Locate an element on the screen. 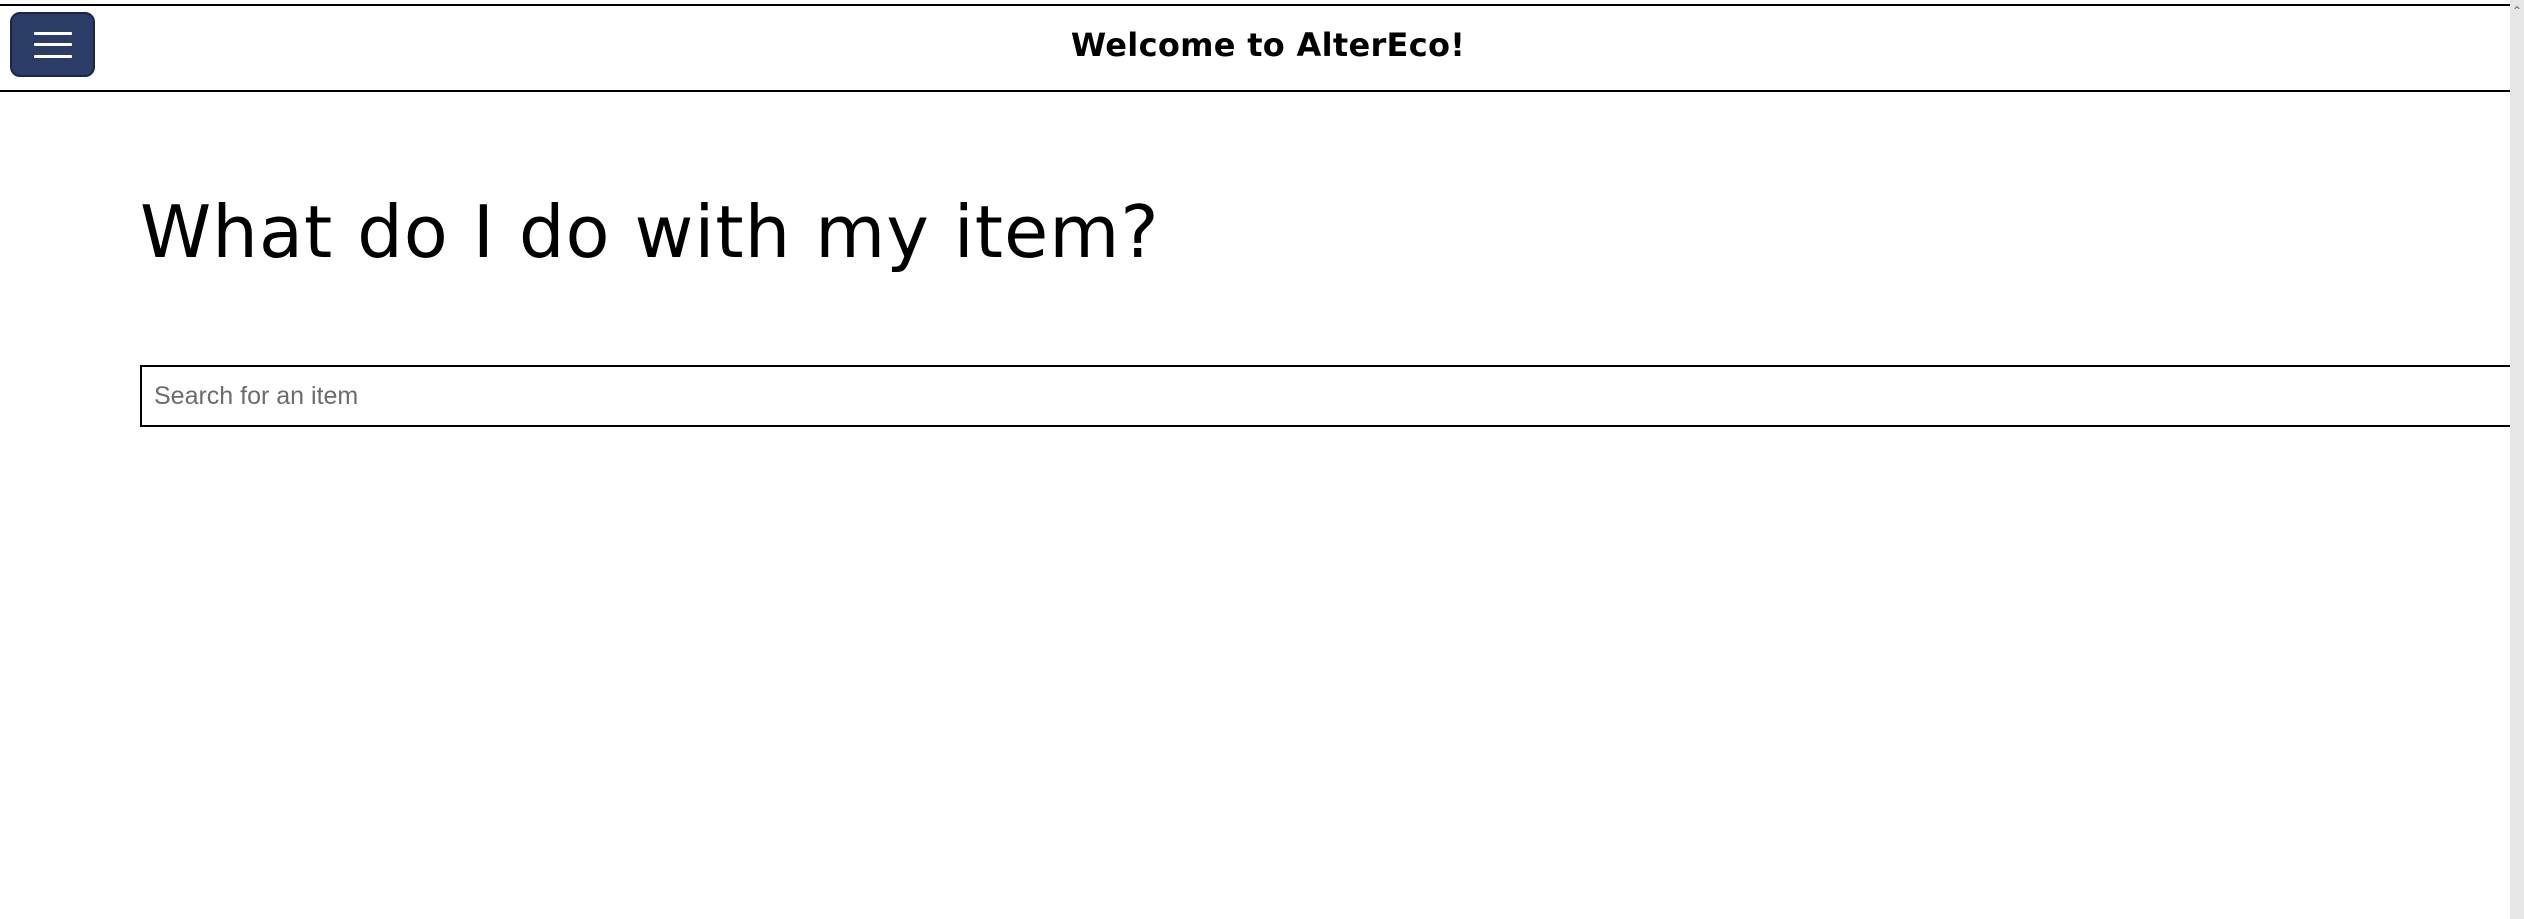 The image size is (2524, 919). vertical-scrollbar: ⌃ is located at coordinates (2517, 459).